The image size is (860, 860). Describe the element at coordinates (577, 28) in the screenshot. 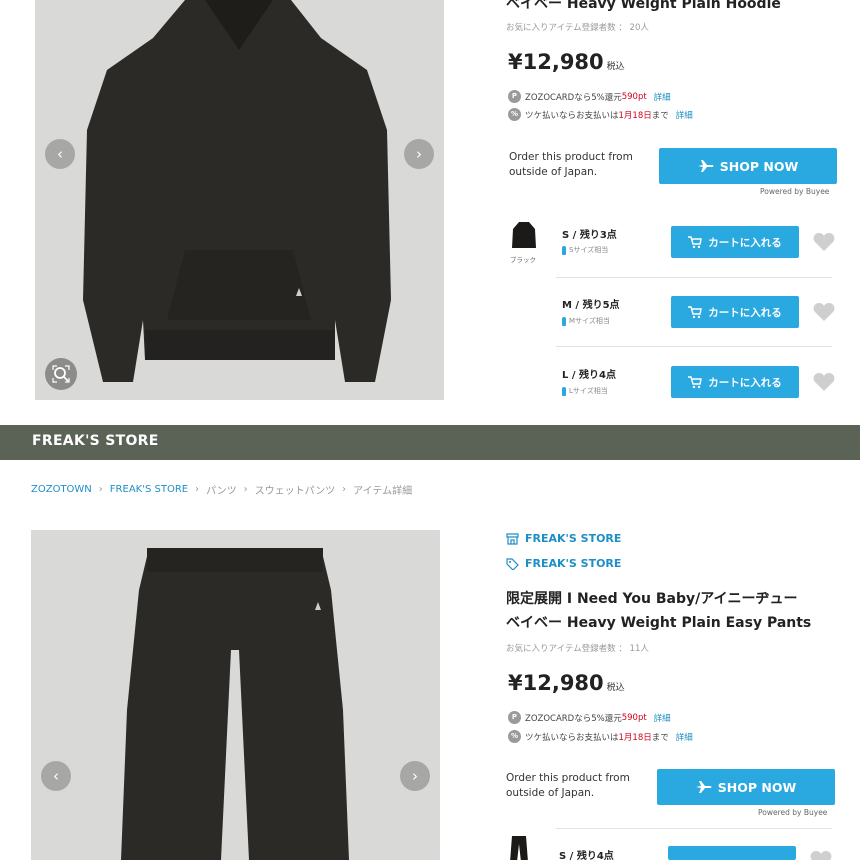

I see `favorite-count: お気に入りアイテム登録者数 ： 20人` at that location.